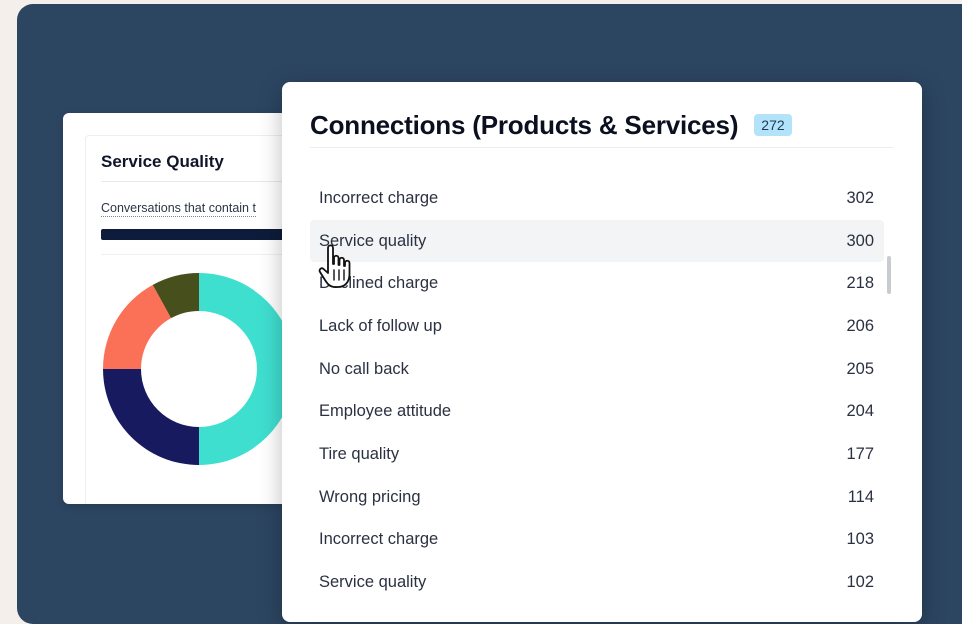  What do you see at coordinates (860, 411) in the screenshot?
I see `list-item-count: 204` at bounding box center [860, 411].